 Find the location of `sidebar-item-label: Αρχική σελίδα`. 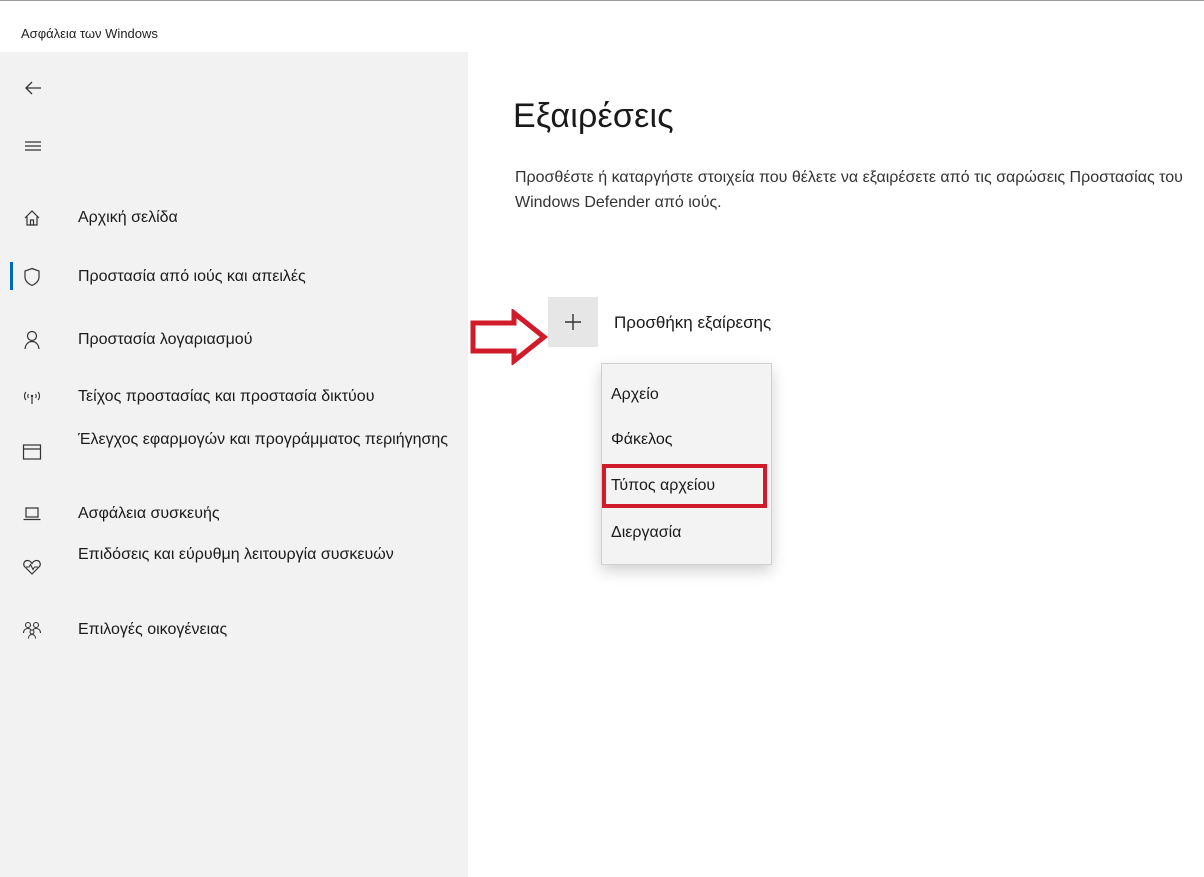

sidebar-item-label: Αρχική σελίδα is located at coordinates (128, 217).